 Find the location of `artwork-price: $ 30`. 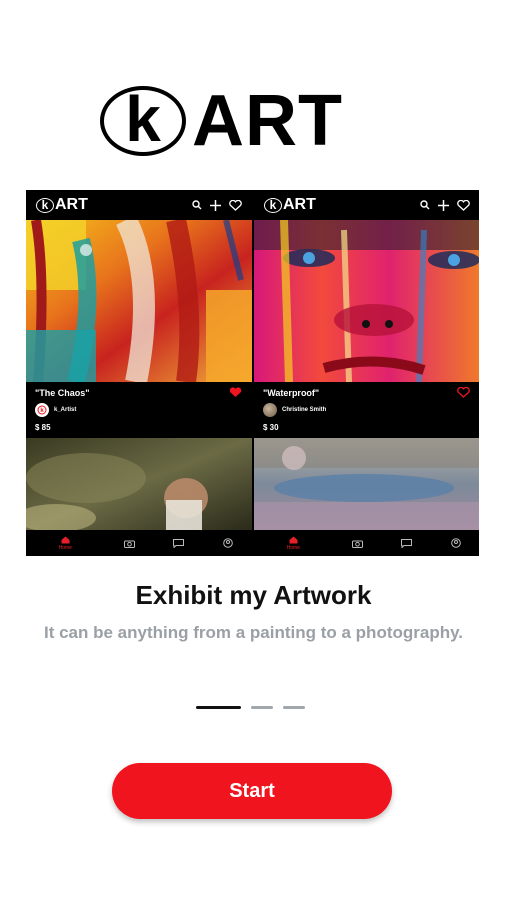

artwork-price: $ 30 is located at coordinates (271, 427).